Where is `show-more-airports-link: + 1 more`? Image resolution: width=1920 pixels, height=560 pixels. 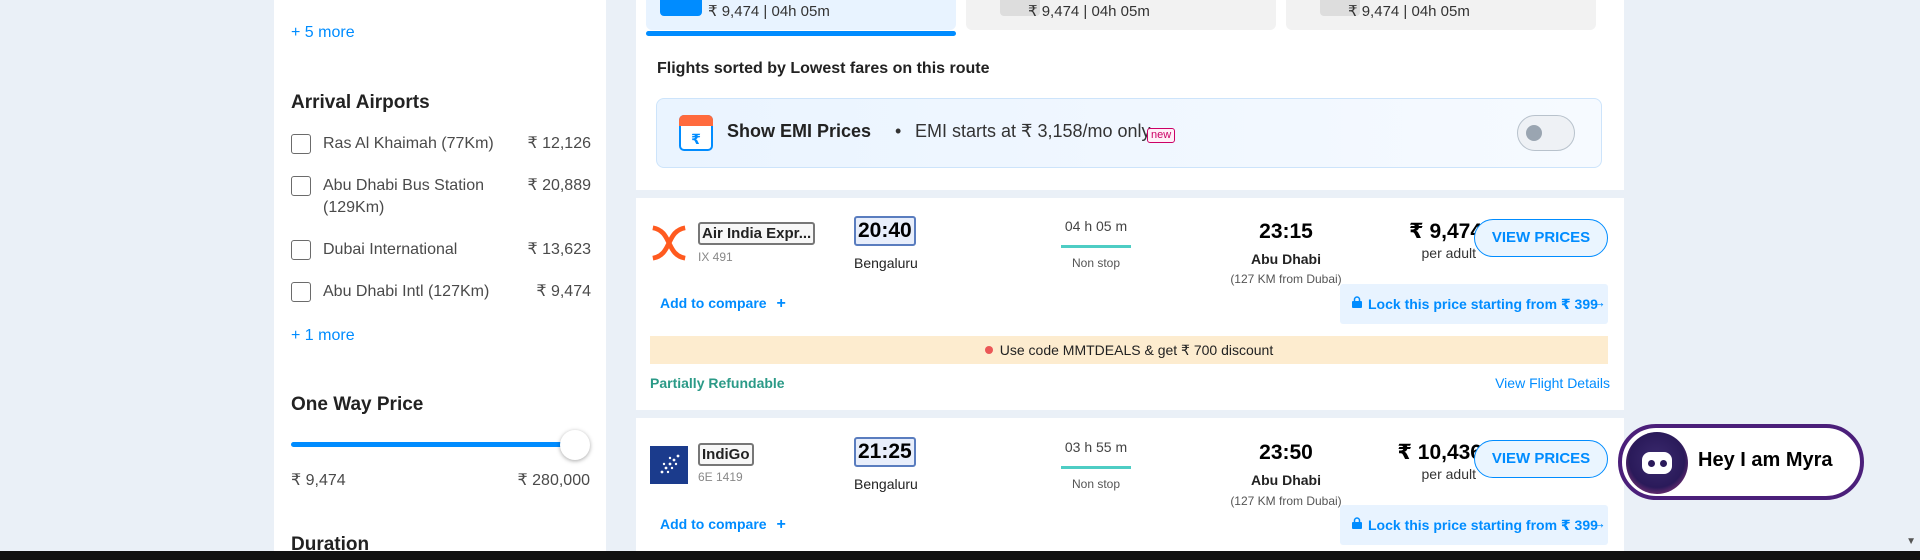
show-more-airports-link: + 1 more is located at coordinates (323, 336).